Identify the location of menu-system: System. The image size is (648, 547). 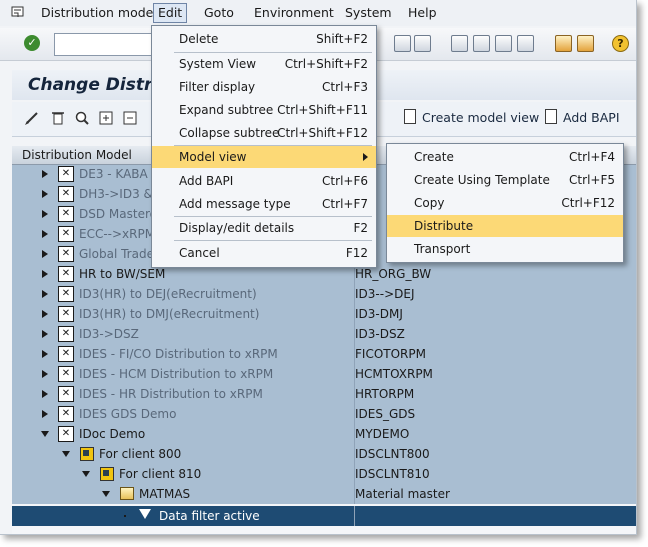
(368, 14).